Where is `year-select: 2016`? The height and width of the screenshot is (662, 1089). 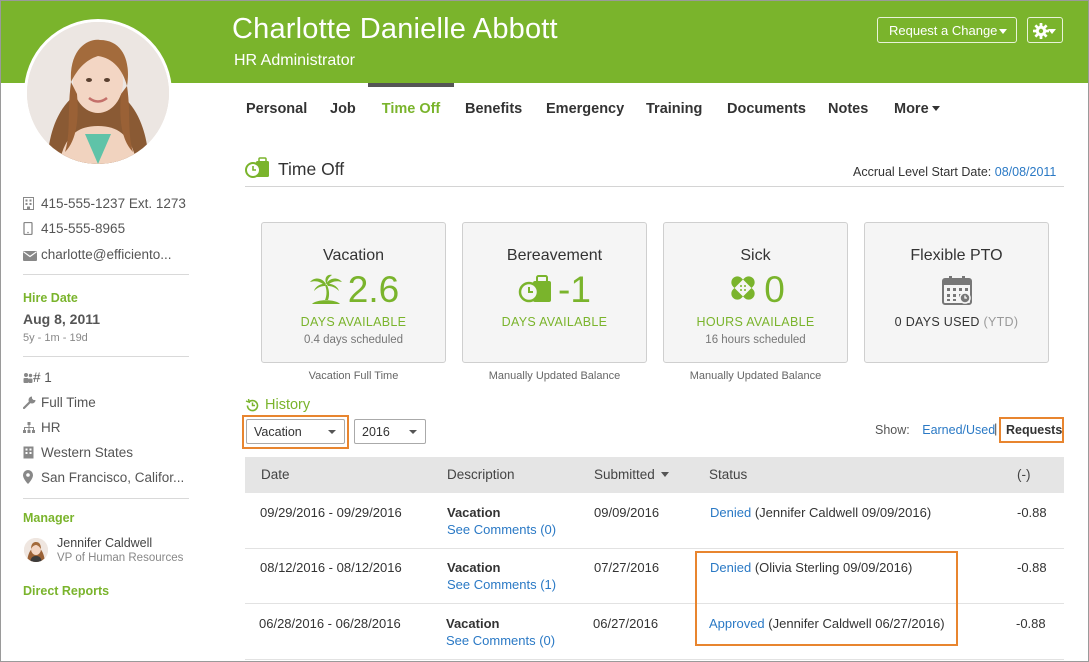 year-select: 2016 is located at coordinates (390, 431).